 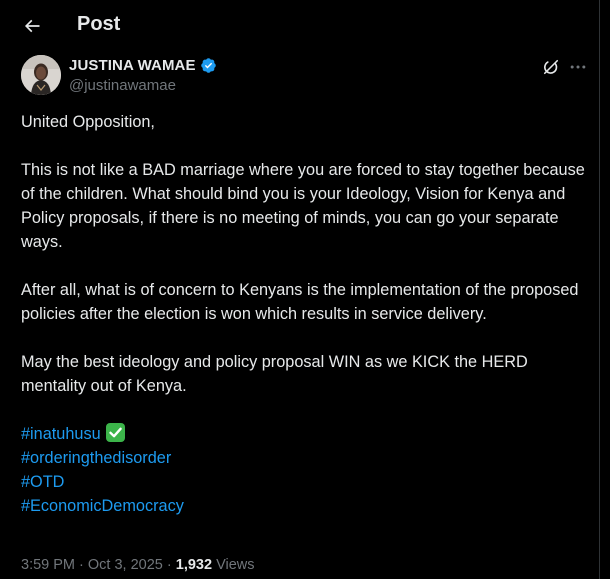 What do you see at coordinates (304, 482) in the screenshot?
I see `hashtag-link: #OTD` at bounding box center [304, 482].